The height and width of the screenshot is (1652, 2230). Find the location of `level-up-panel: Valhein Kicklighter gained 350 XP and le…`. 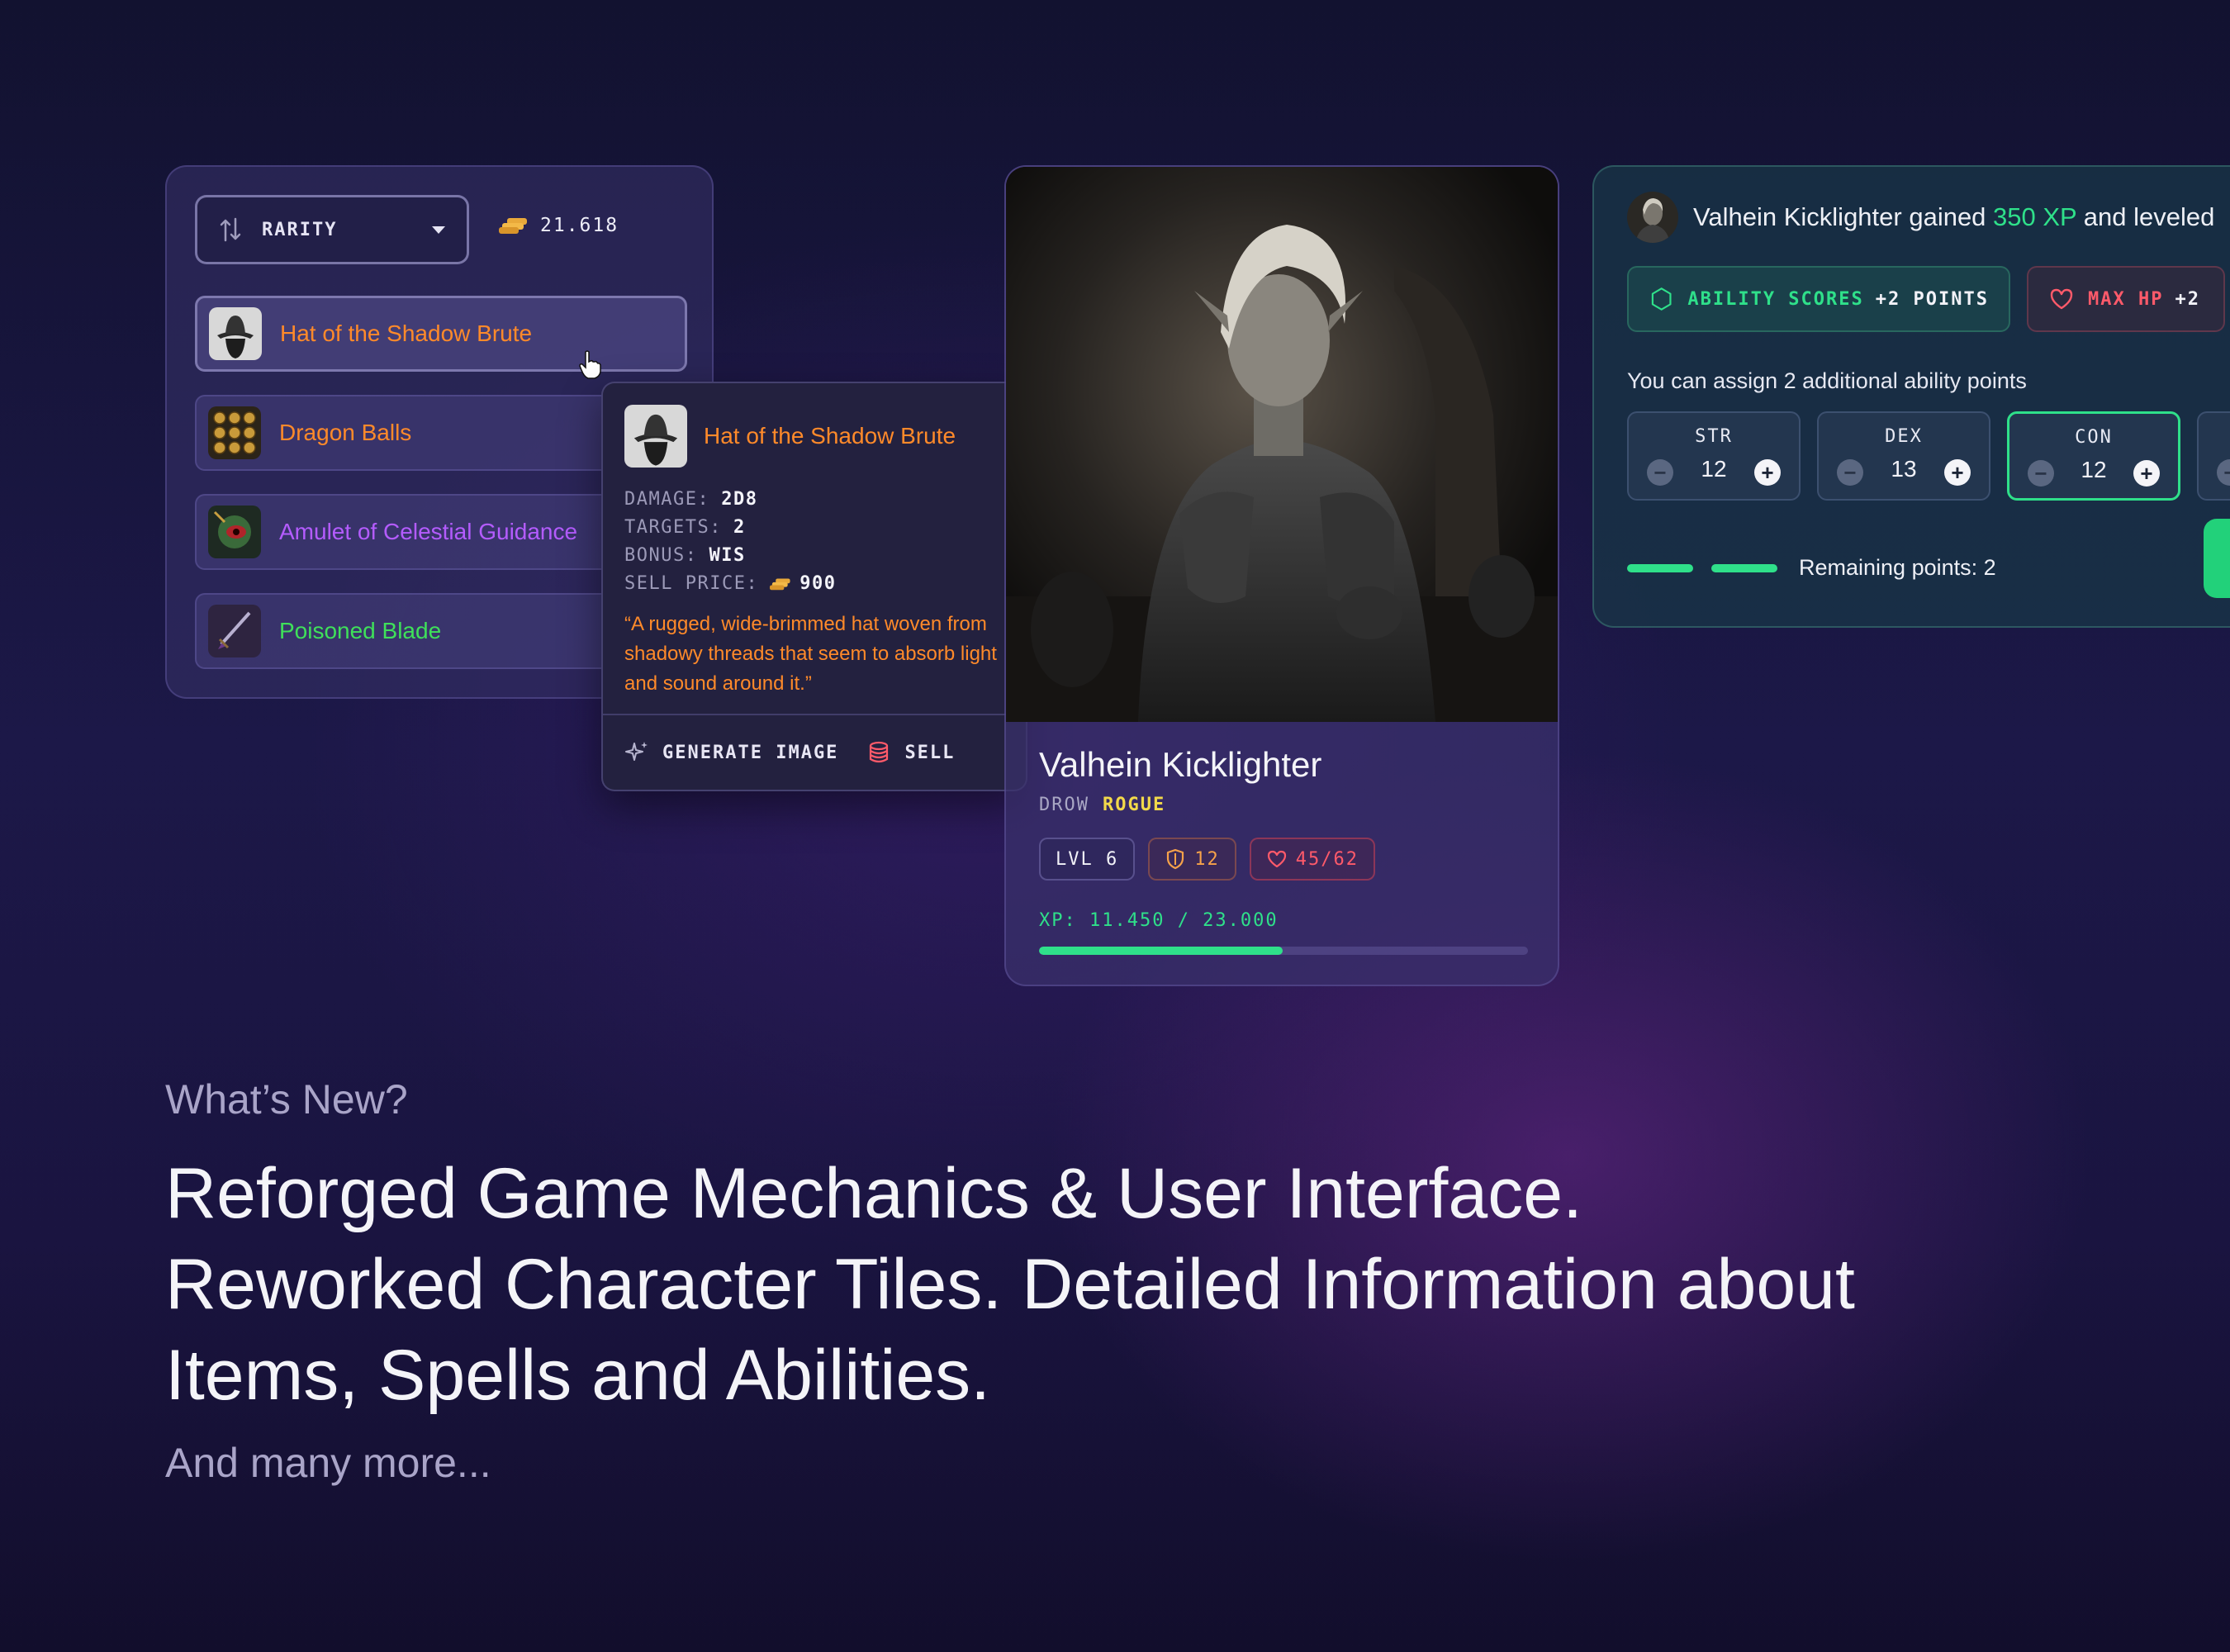

level-up-panel: Valhein Kicklighter gained 350 XP and le… is located at coordinates (1911, 396).